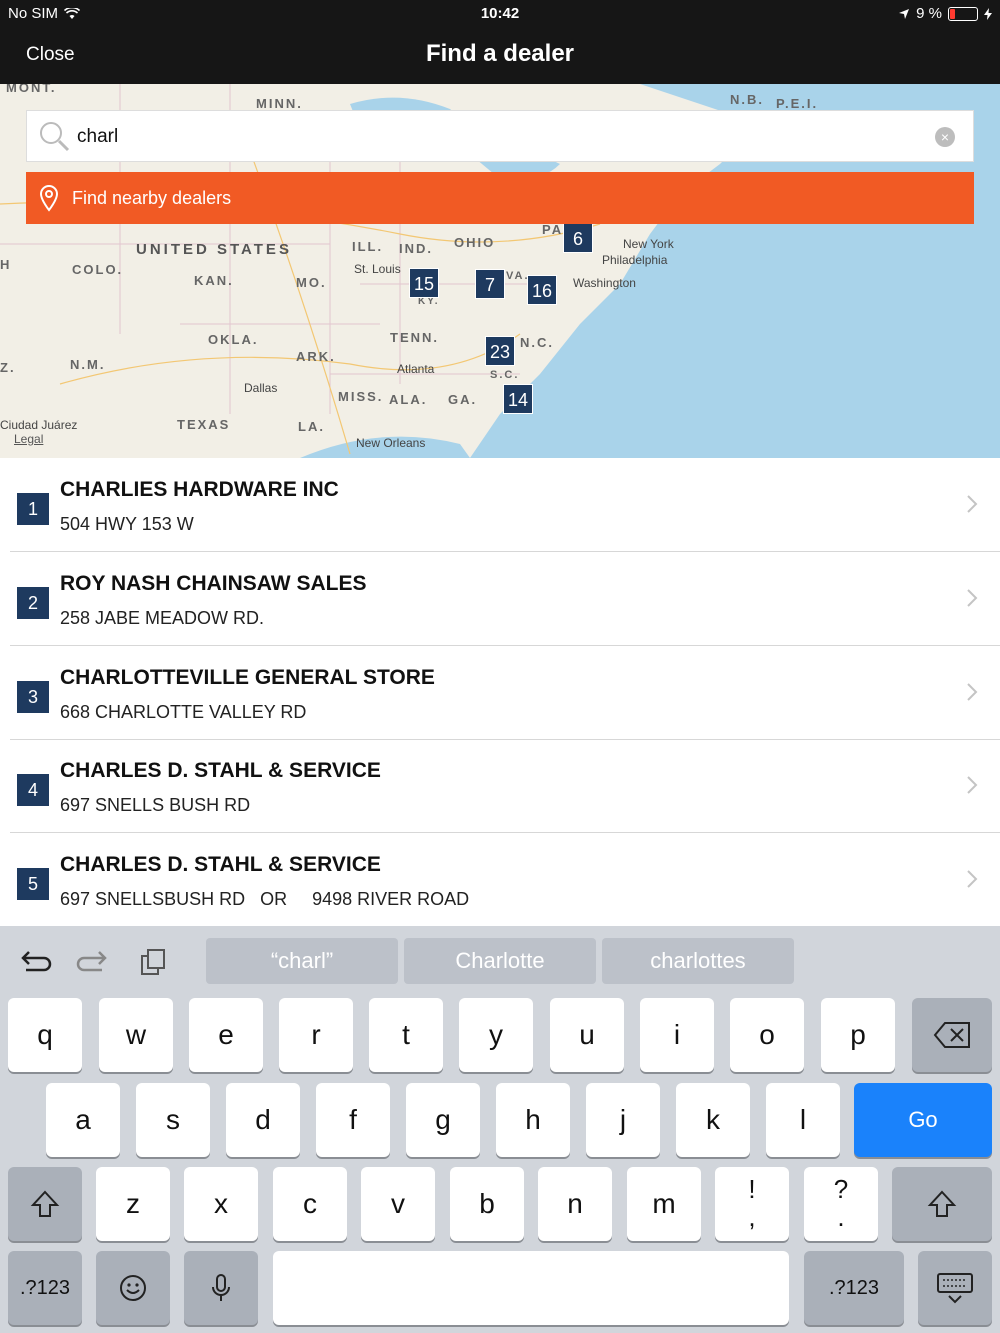  Describe the element at coordinates (34, 962) in the screenshot. I see `undo-icon` at that location.